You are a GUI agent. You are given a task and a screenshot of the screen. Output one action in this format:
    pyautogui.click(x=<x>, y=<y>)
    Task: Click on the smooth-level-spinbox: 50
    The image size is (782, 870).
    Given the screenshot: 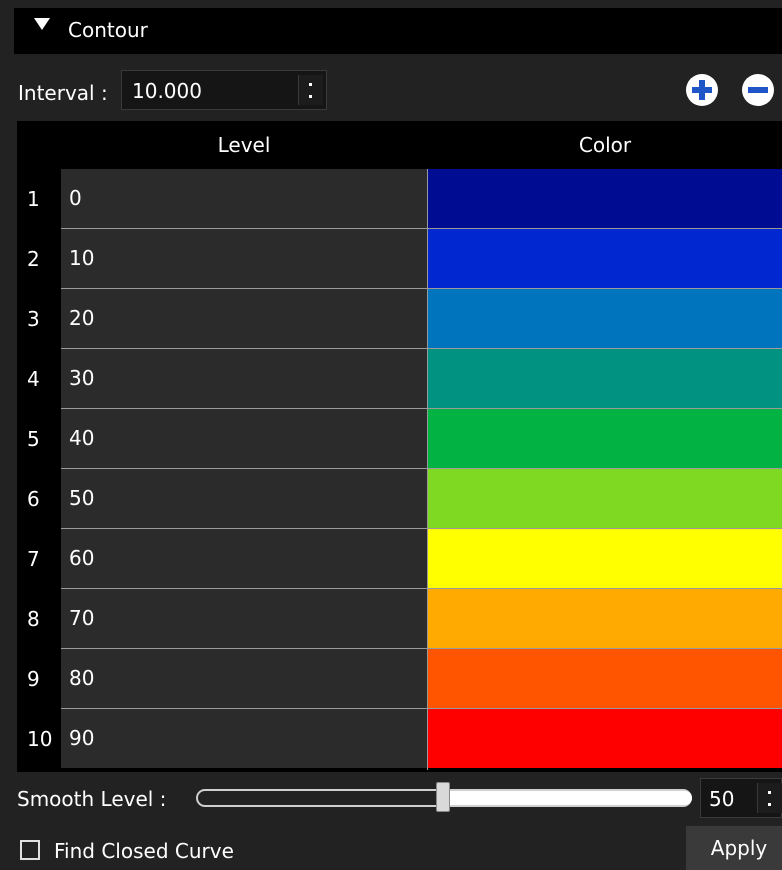 What is the action you would take?
    pyautogui.click(x=741, y=798)
    